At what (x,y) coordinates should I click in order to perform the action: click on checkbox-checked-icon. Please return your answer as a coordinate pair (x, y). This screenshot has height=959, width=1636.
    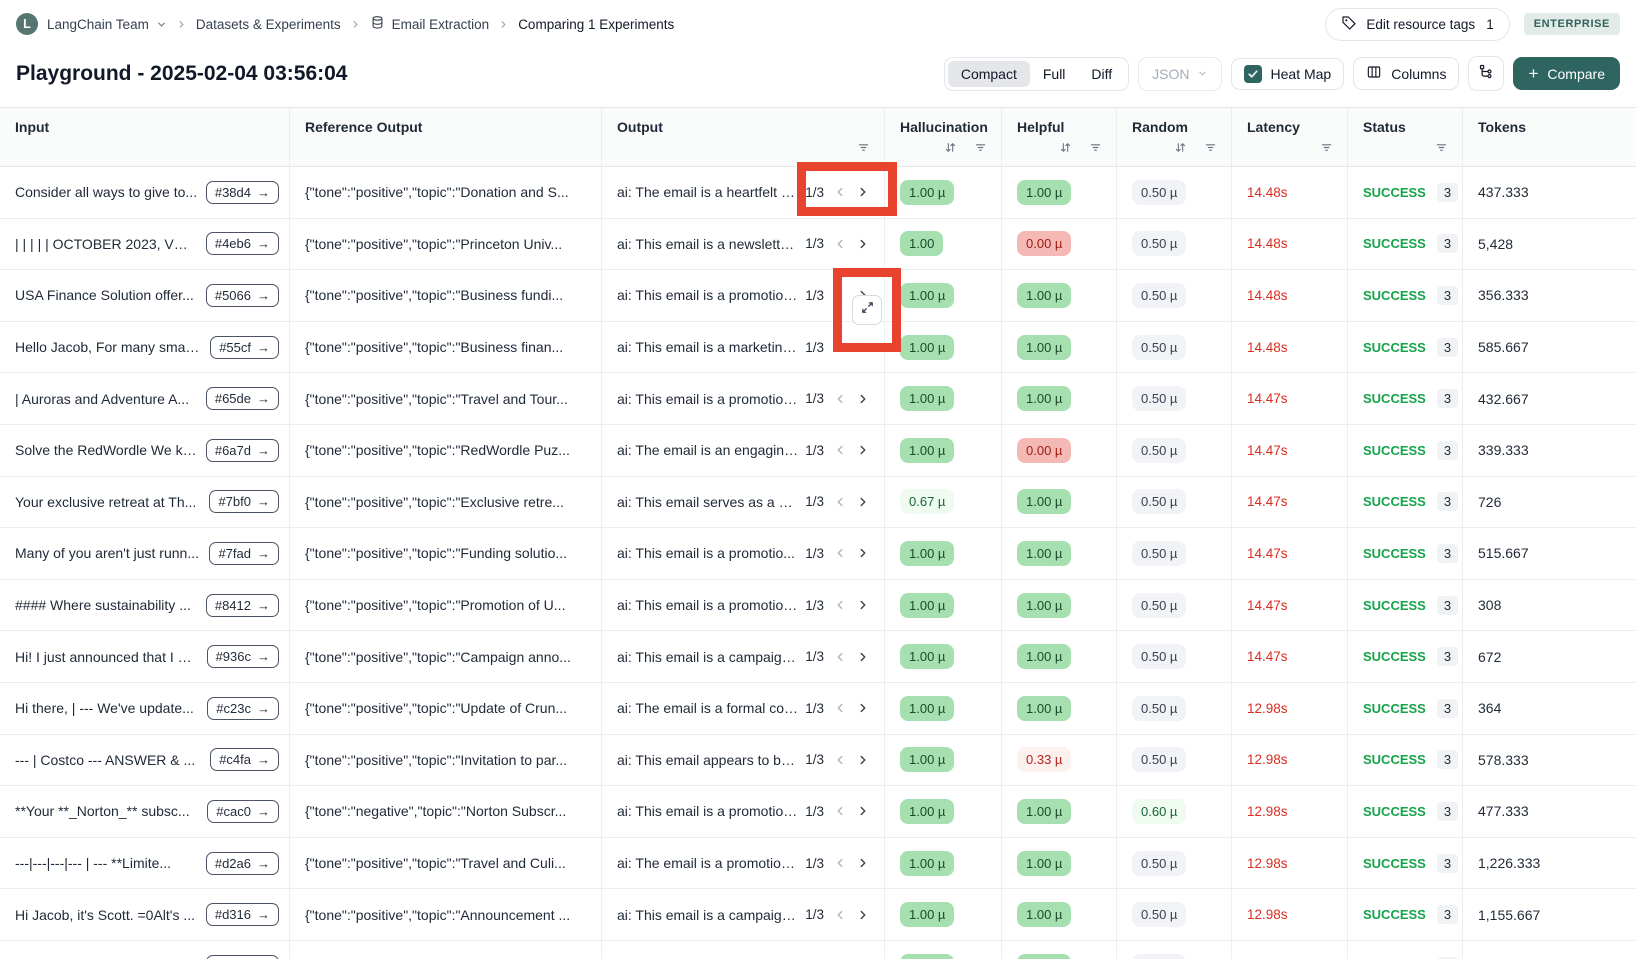
    Looking at the image, I should click on (1252, 73).